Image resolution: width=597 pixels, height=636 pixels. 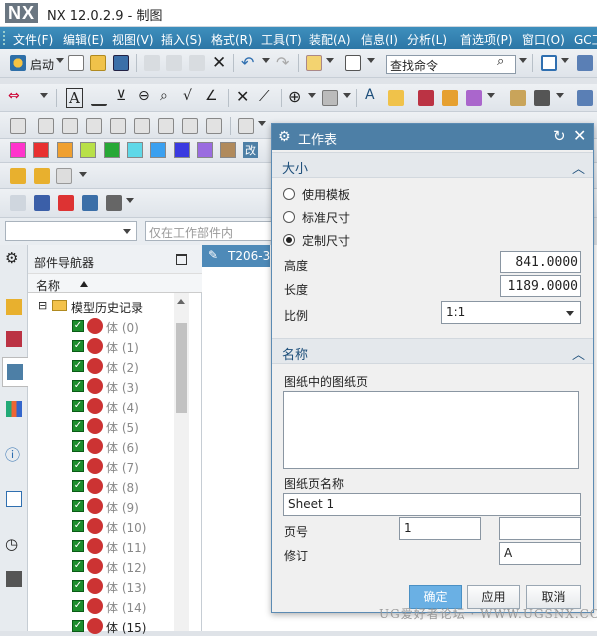 What do you see at coordinates (18, 126) in the screenshot?
I see `base-view-icon` at bounding box center [18, 126].